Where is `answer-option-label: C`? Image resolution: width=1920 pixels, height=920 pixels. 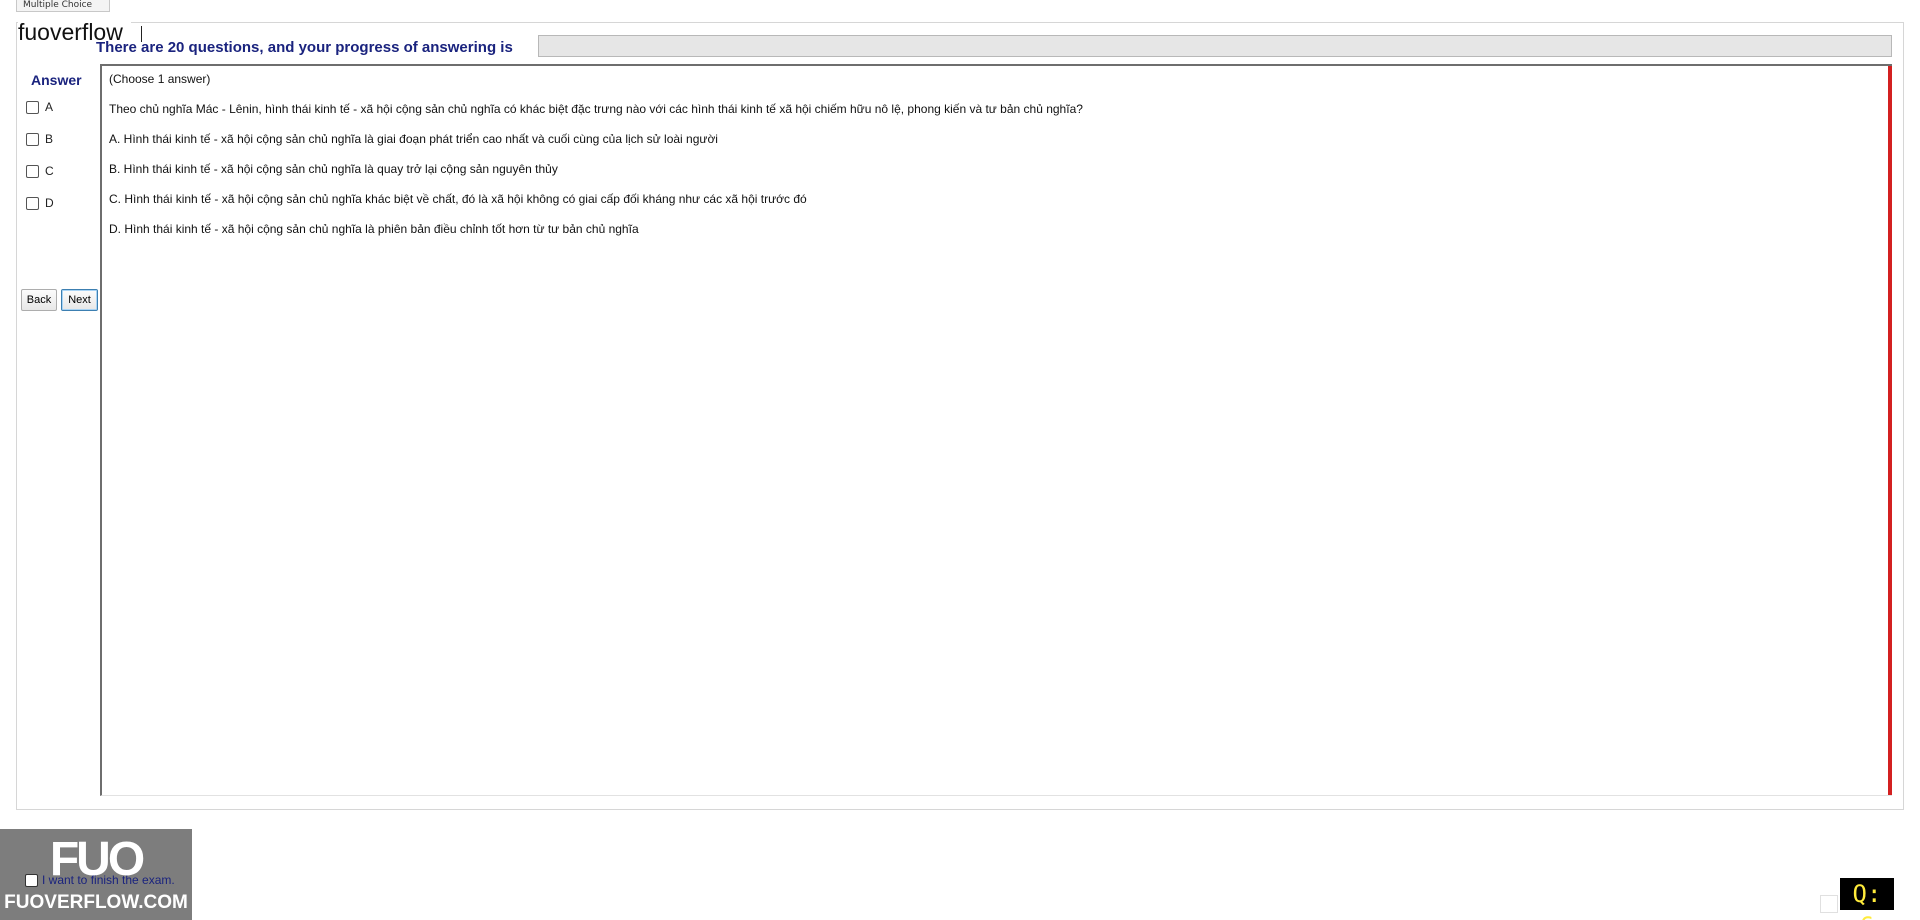
answer-option-label: C is located at coordinates (49, 171).